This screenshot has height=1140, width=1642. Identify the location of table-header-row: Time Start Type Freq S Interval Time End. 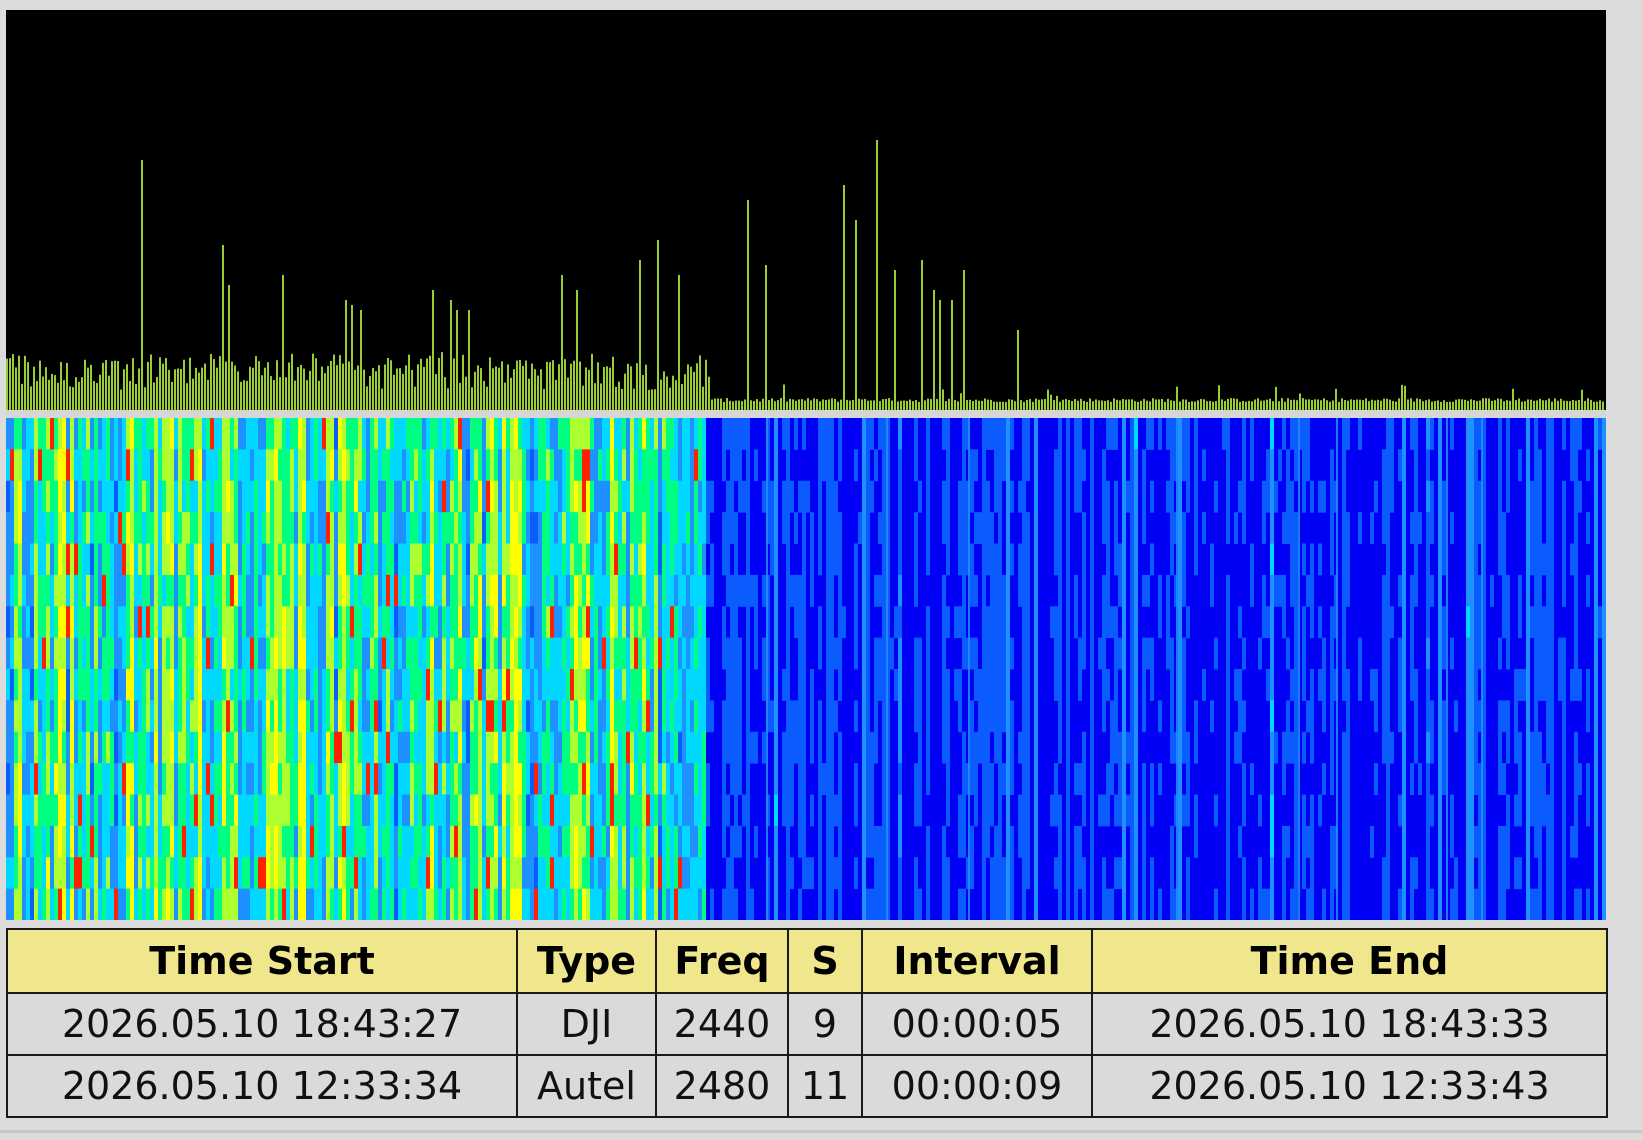
(807, 961).